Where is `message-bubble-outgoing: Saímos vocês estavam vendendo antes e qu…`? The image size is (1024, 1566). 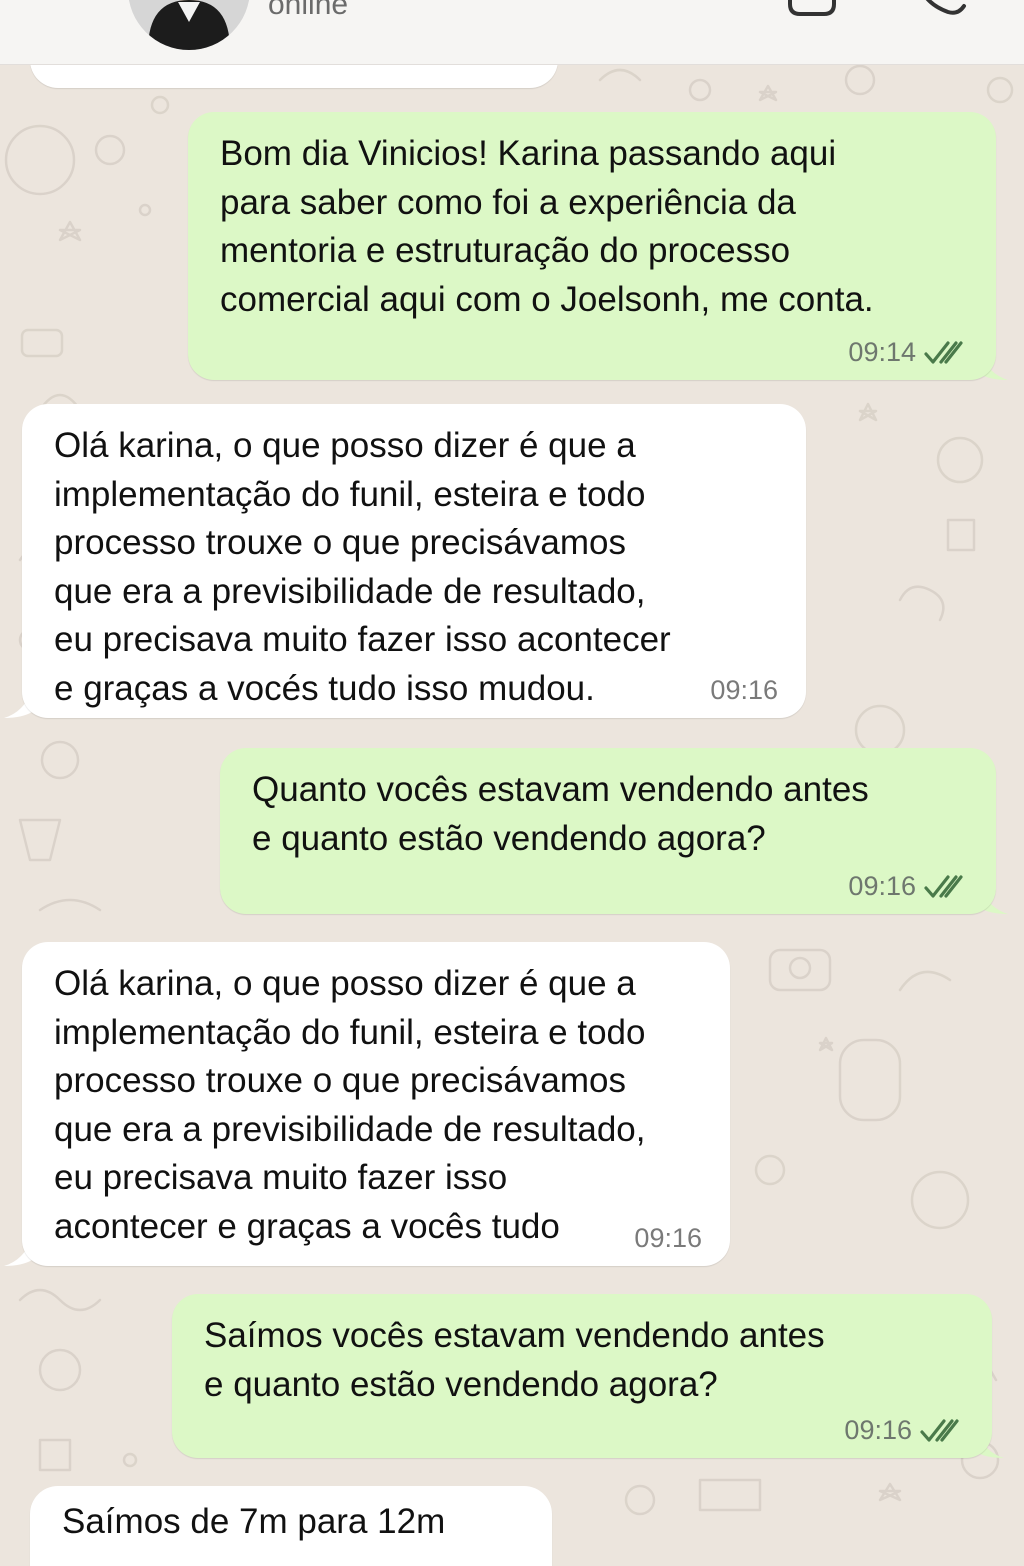 message-bubble-outgoing: Saímos vocês estavam vendendo antes e qu… is located at coordinates (582, 1376).